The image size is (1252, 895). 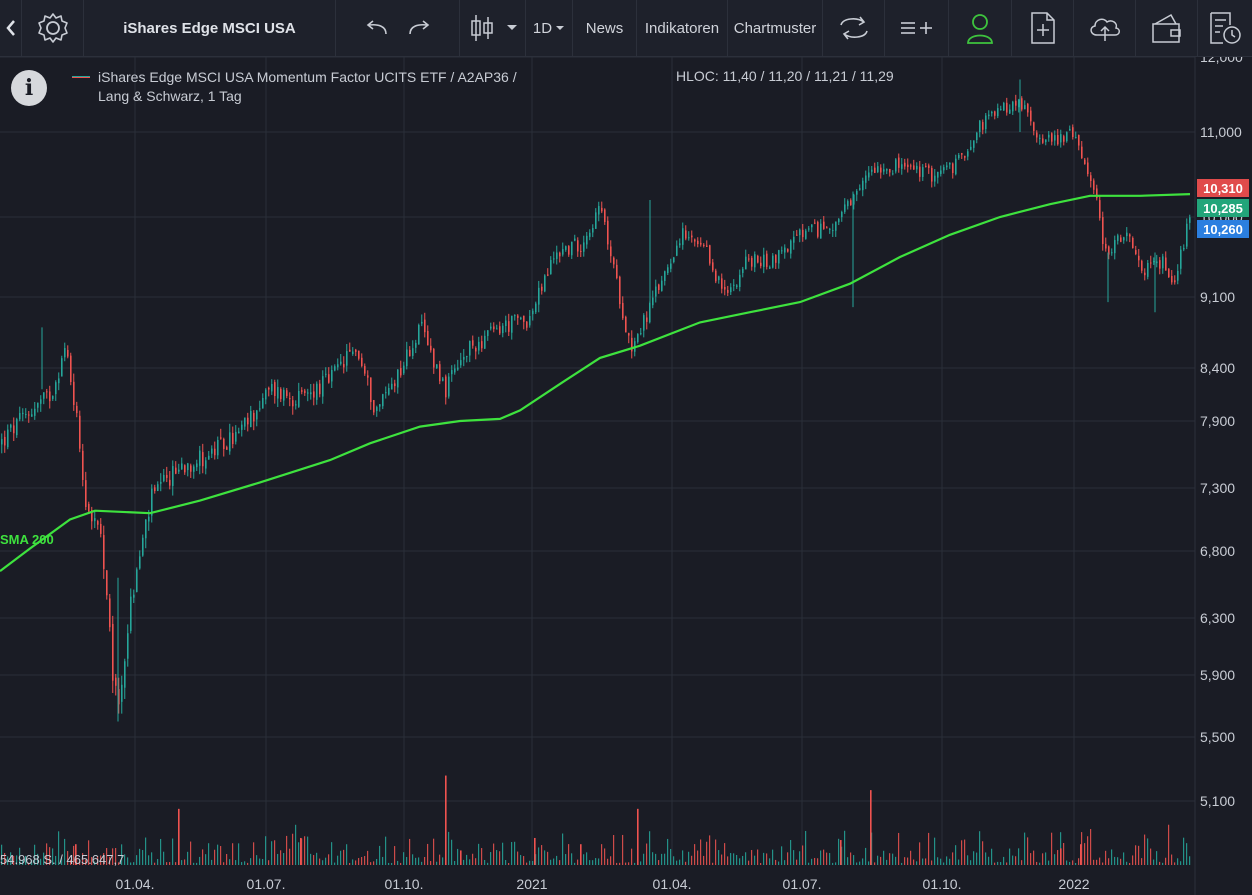 I want to click on instrument-title: iShares Edge MSCI USA, so click(x=210, y=28).